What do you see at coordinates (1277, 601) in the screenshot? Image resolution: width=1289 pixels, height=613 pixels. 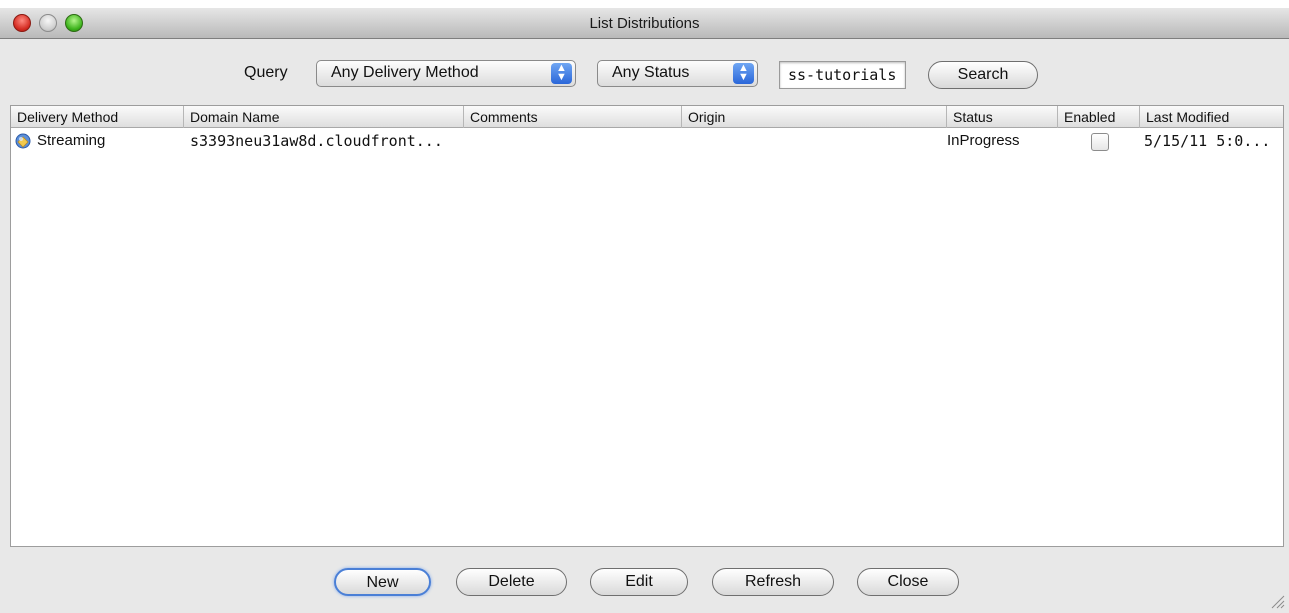 I see `resize-grip-icon` at bounding box center [1277, 601].